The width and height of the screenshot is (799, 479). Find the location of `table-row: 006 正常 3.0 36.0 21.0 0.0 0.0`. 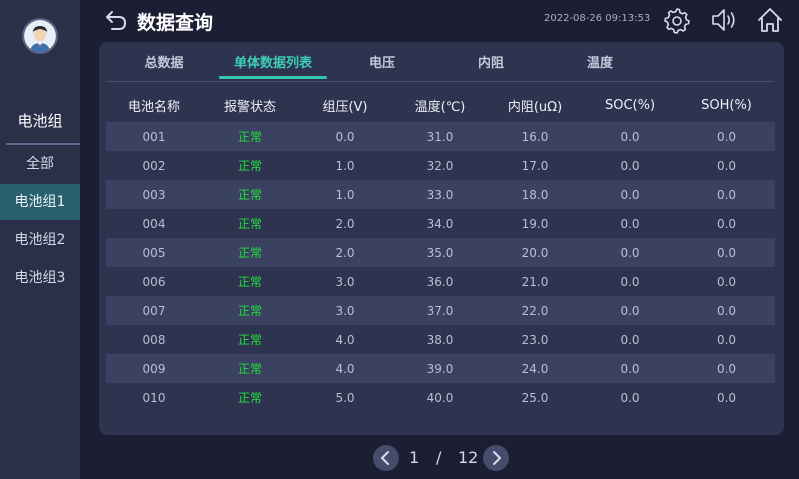

table-row: 006 正常 3.0 36.0 21.0 0.0 0.0 is located at coordinates (440, 281).